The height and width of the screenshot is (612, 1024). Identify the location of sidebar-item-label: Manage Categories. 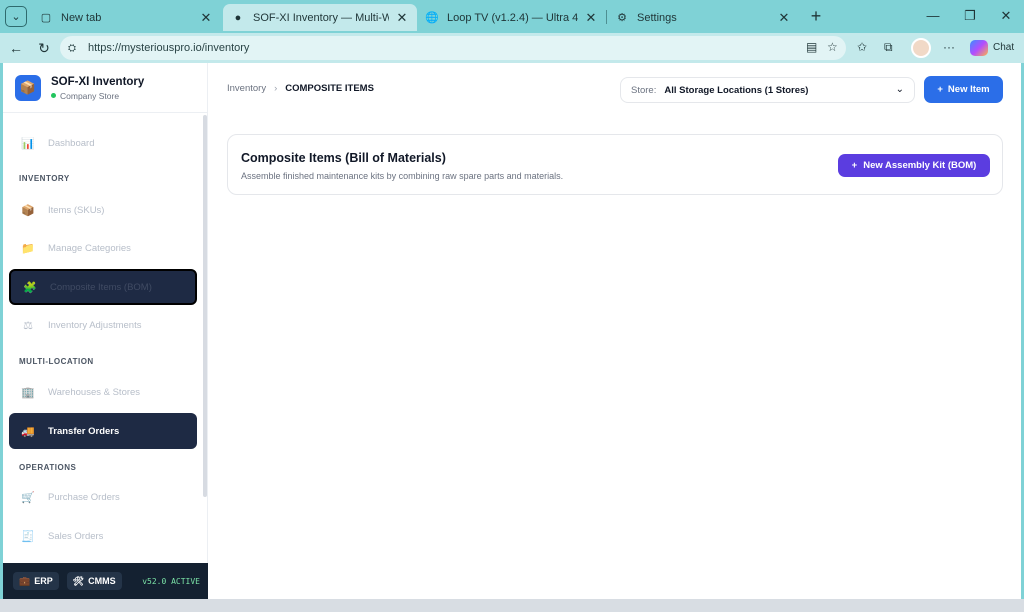
(89, 248).